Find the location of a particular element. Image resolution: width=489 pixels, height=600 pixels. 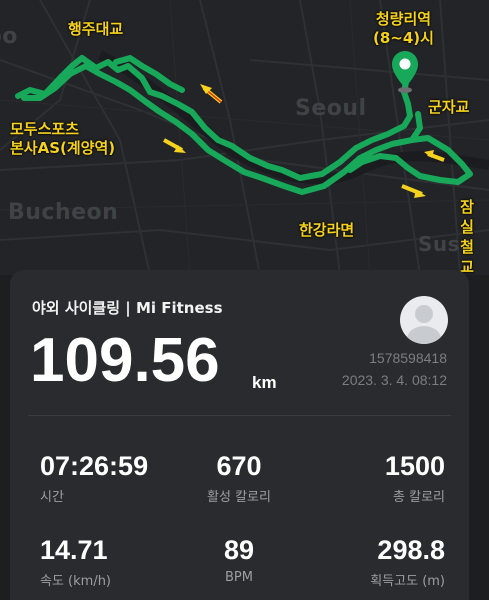

location-pin-icon is located at coordinates (405, 72).